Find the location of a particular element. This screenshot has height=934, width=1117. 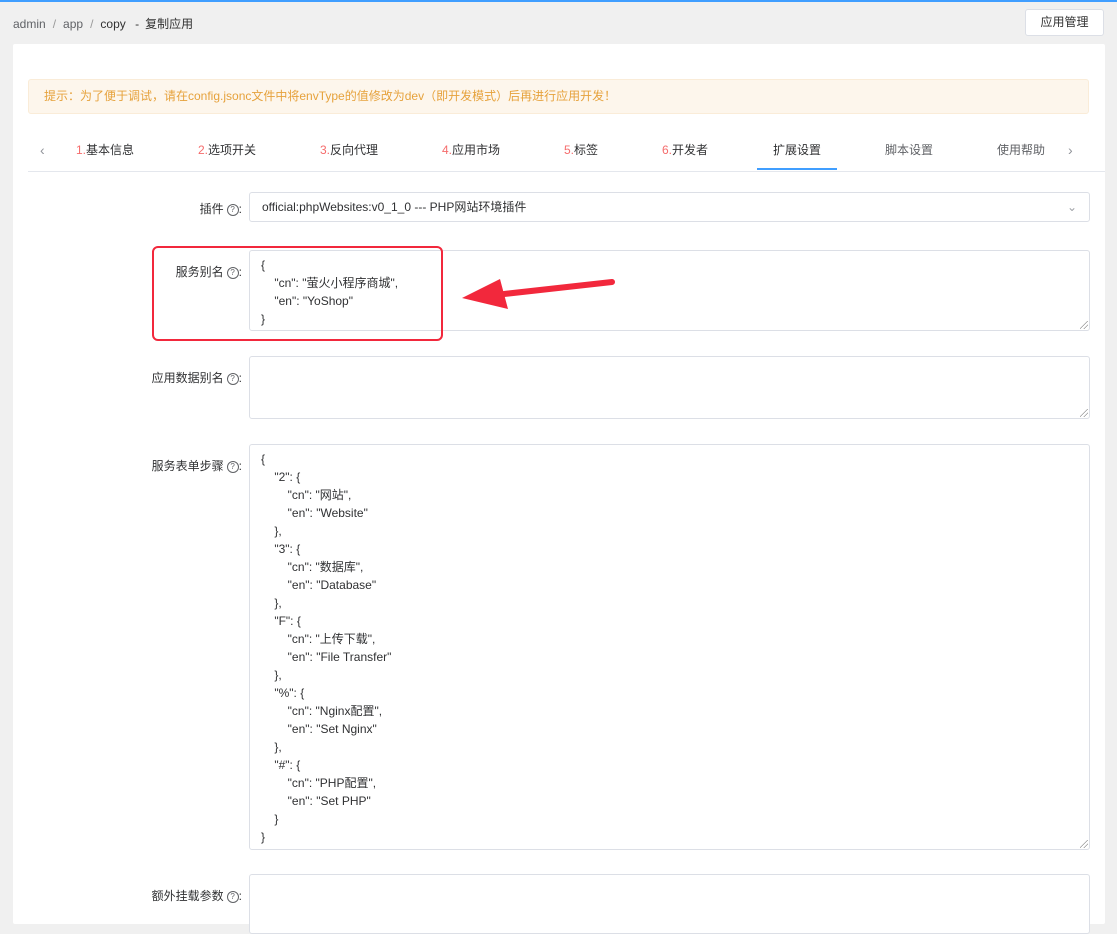

plugin-label: 插件?: is located at coordinates (220, 209).